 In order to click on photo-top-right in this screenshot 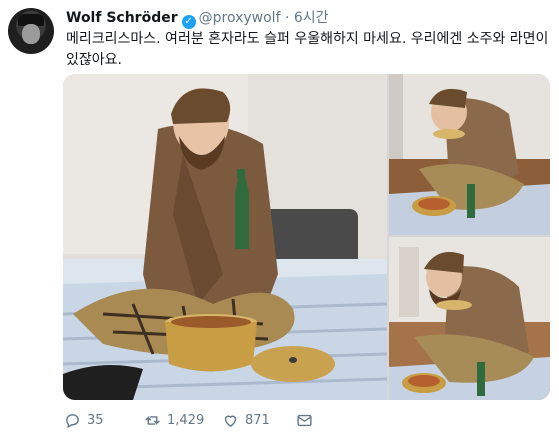, I will do `click(469, 154)`.